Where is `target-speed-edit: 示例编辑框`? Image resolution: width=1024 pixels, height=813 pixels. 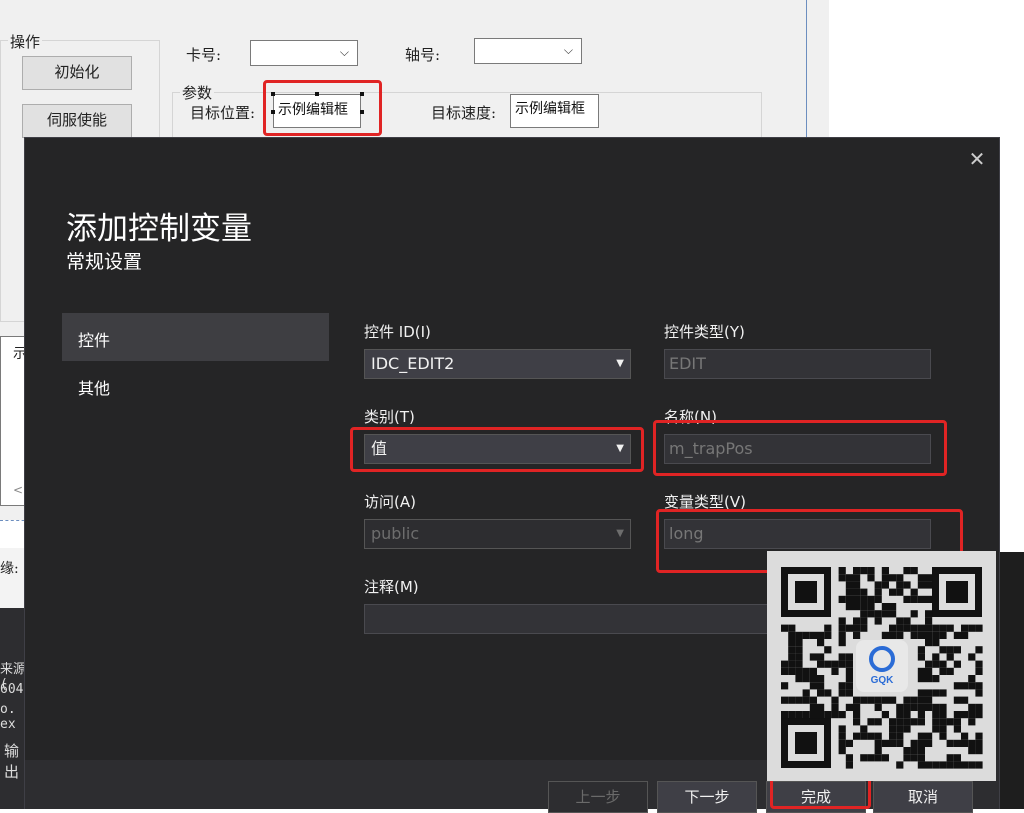
target-speed-edit: 示例编辑框 is located at coordinates (554, 111).